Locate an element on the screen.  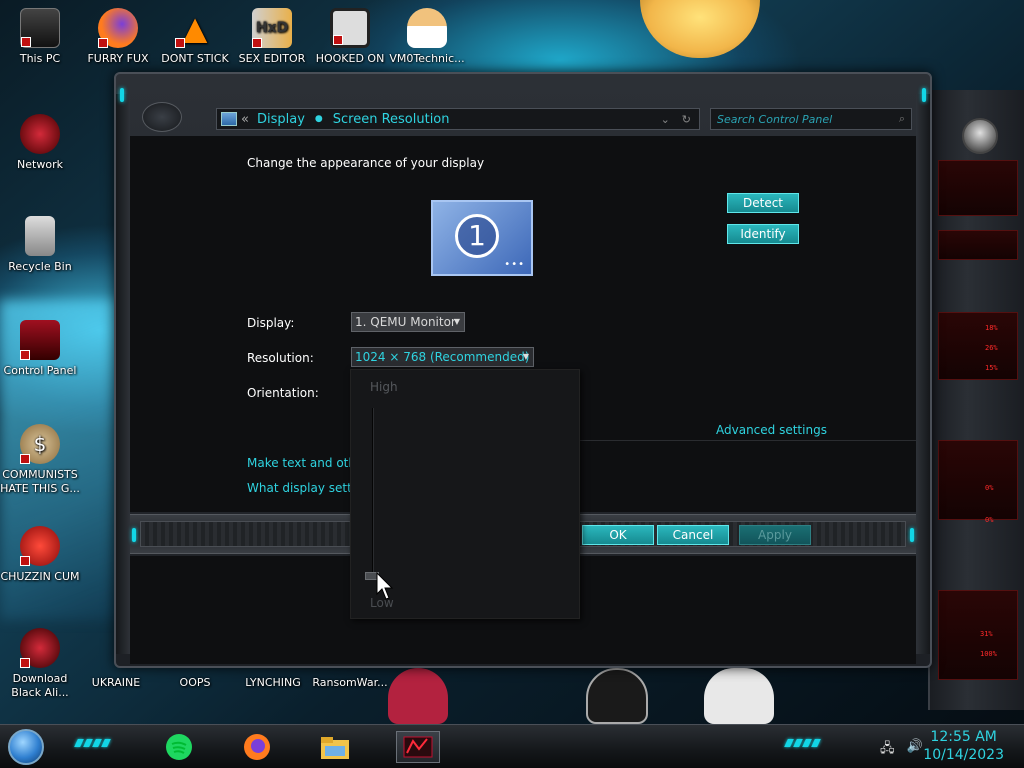
desktop-icon-control-panel: Control Panel is located at coordinates (40, 349).